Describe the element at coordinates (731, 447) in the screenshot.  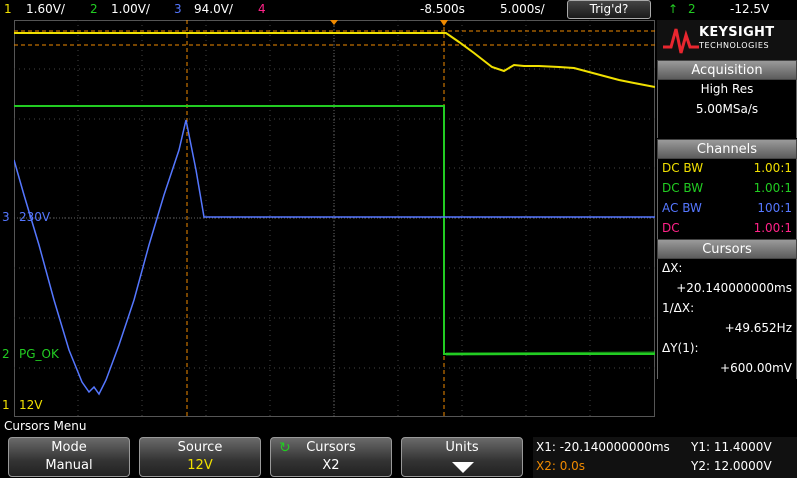
I see `readout-y1: Y1: 11.4000V` at that location.